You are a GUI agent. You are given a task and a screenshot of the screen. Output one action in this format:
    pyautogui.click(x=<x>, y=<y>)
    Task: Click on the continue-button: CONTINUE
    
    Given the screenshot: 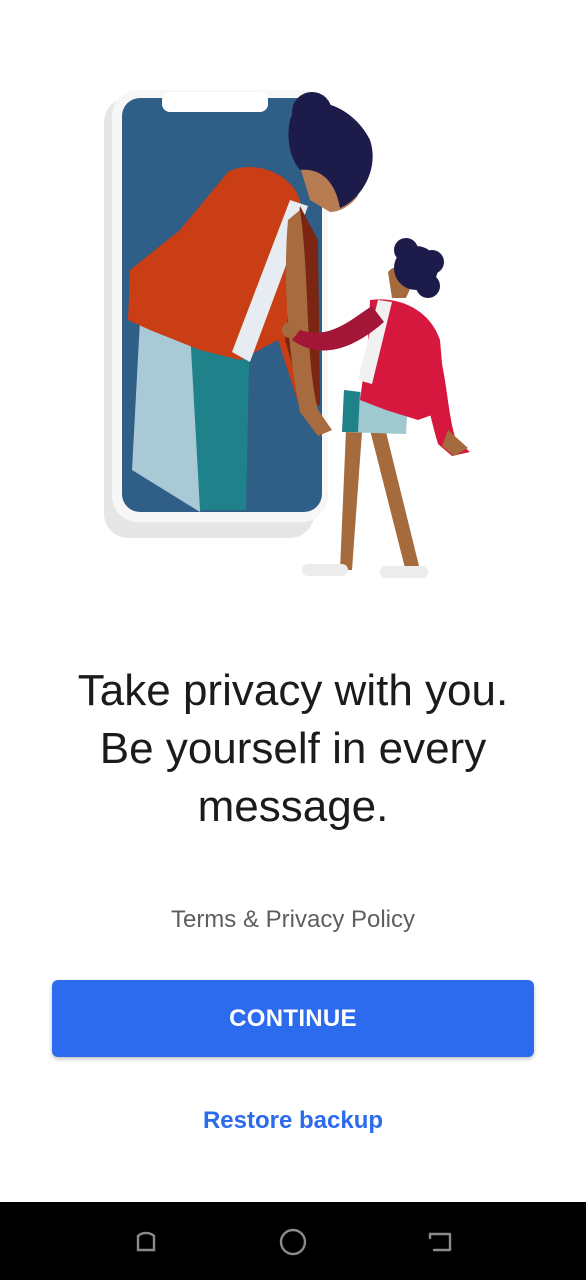 What is the action you would take?
    pyautogui.click(x=293, y=1018)
    